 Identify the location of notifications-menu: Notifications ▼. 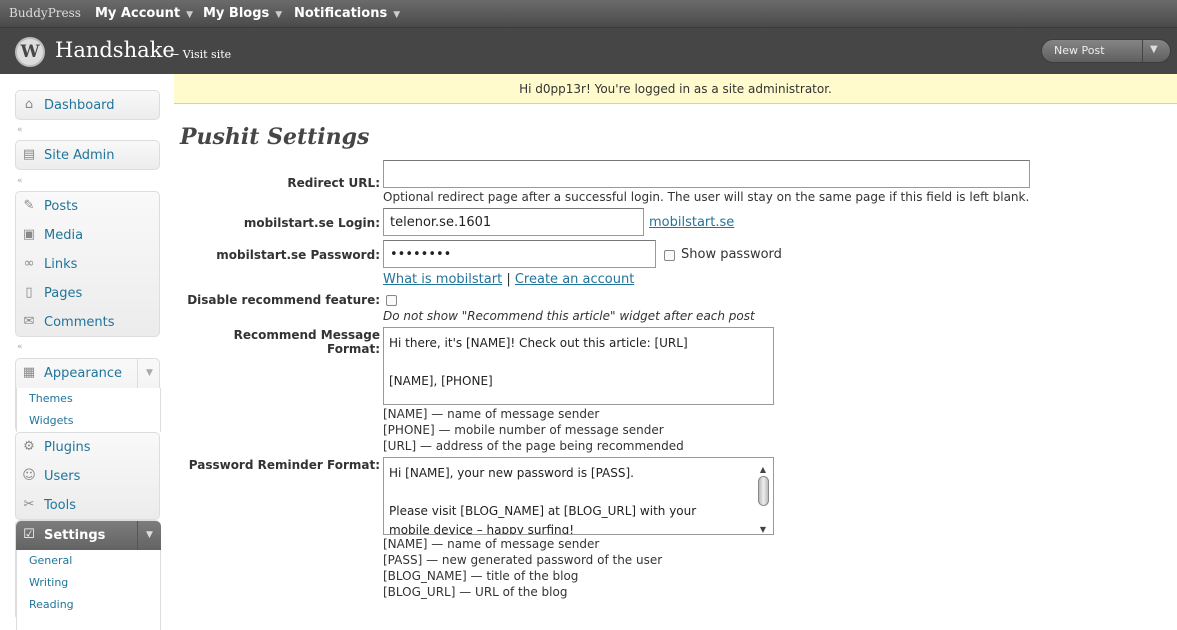
(347, 13).